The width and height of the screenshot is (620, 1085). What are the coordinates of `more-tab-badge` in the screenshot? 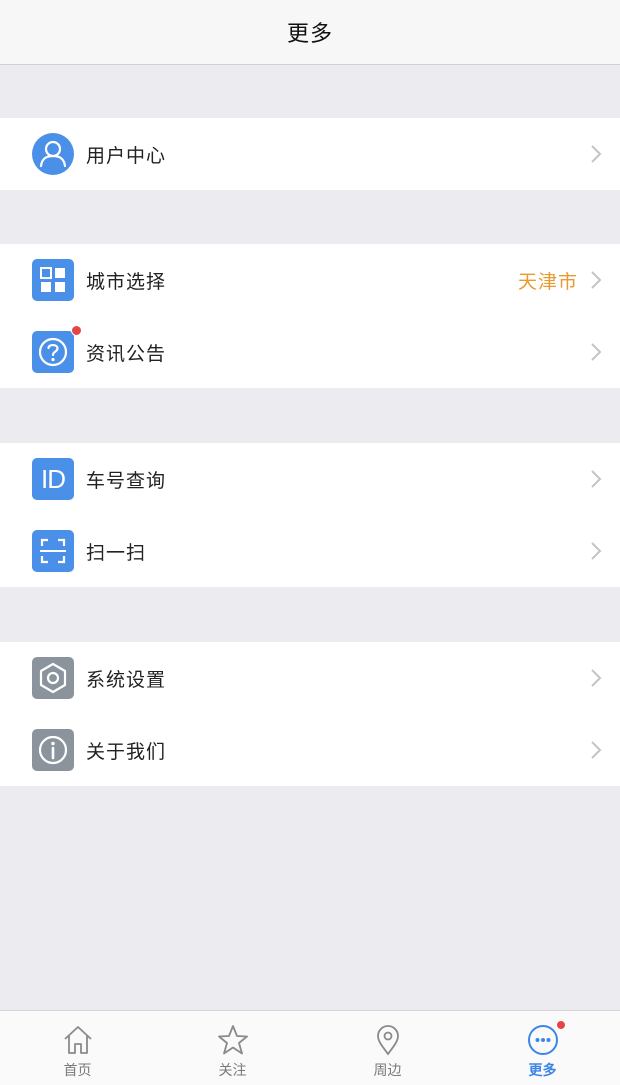 It's located at (560, 1025).